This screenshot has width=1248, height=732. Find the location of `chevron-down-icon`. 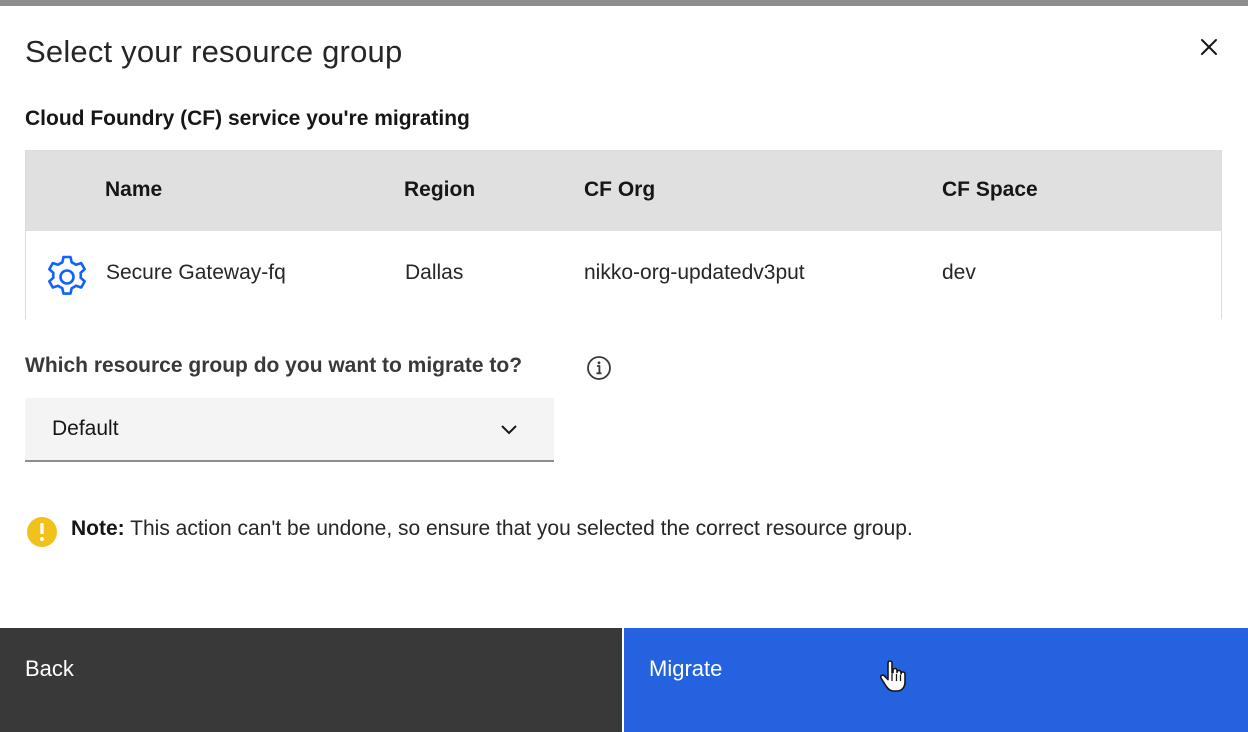

chevron-down-icon is located at coordinates (509, 430).